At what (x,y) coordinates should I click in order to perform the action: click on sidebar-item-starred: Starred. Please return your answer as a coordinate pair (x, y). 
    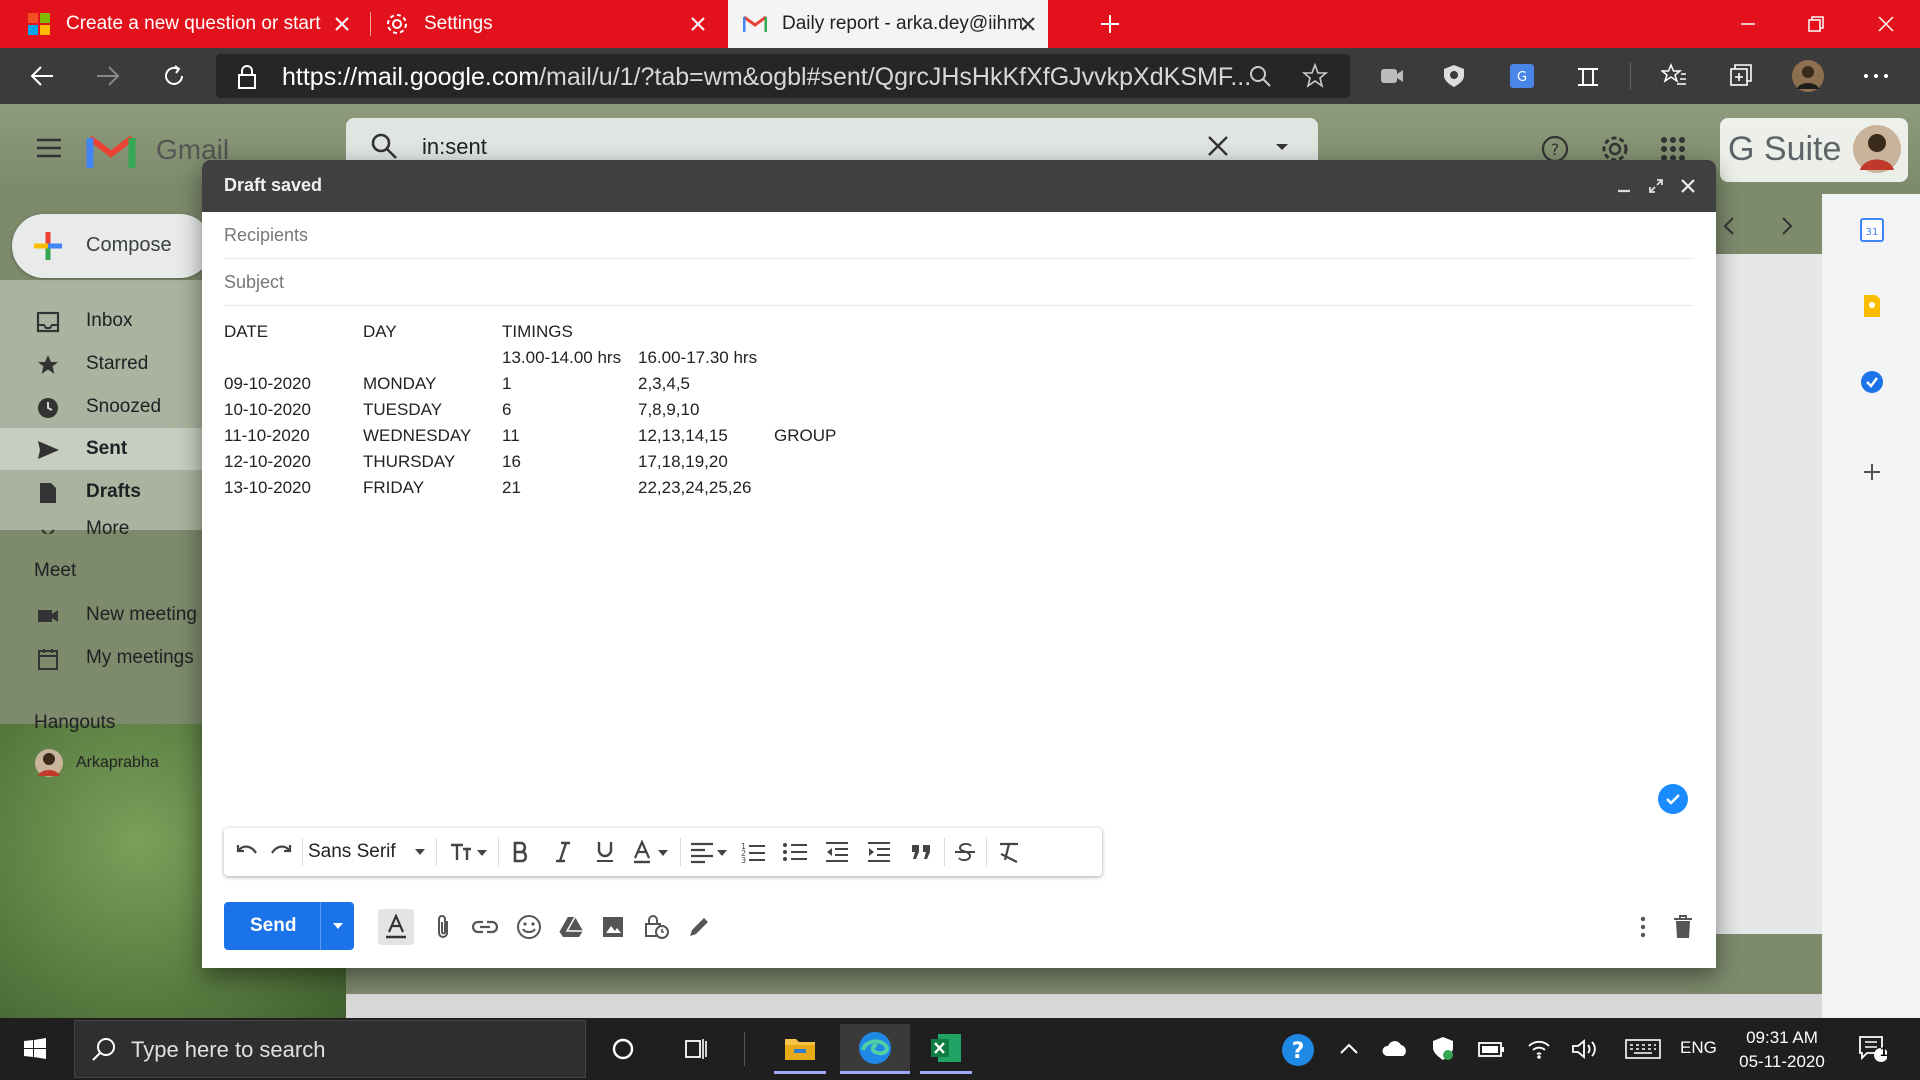
    Looking at the image, I should click on (105, 364).